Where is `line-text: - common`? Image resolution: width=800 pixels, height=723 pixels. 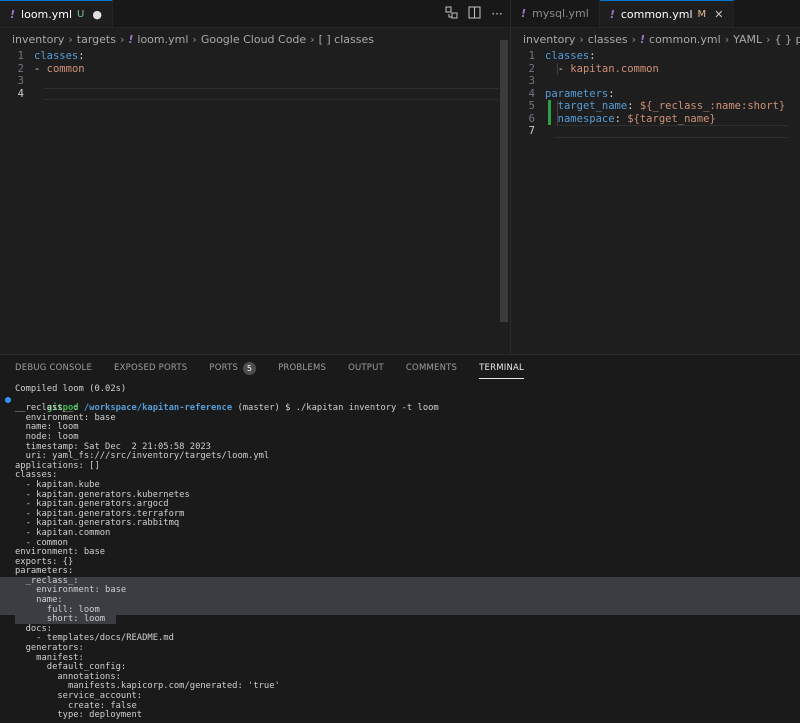 line-text: - common is located at coordinates (59, 68).